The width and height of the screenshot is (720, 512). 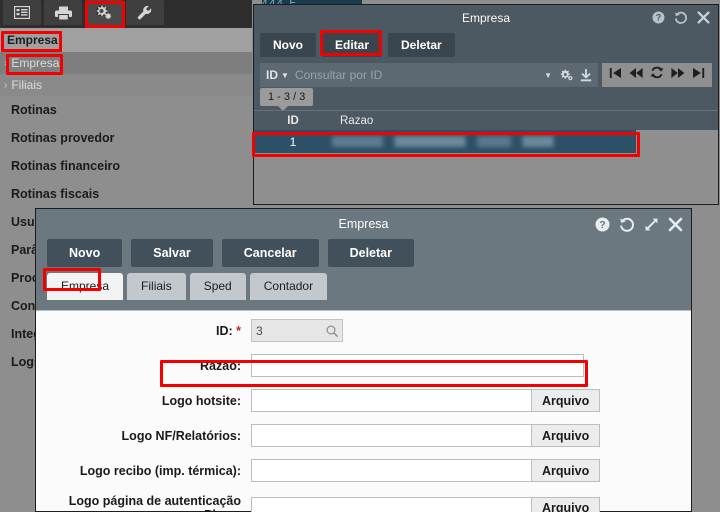 I want to click on wrench-icon, so click(x=145, y=12).